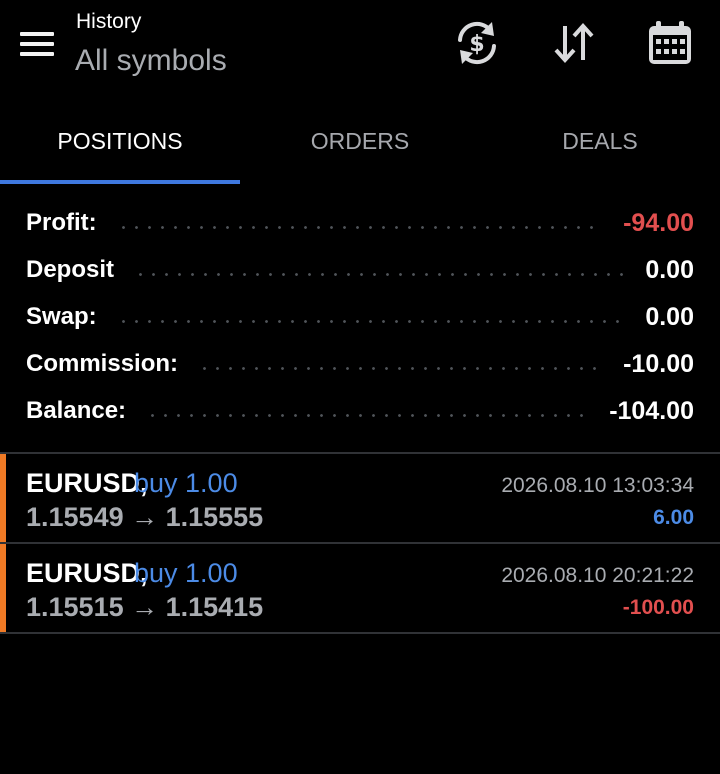 This screenshot has height=774, width=720. Describe the element at coordinates (574, 43) in the screenshot. I see `sort-icon` at that location.